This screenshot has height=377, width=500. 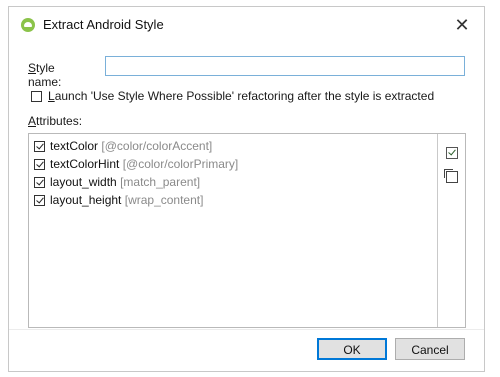 I want to click on uncheck-all-icon, so click(x=451, y=176).